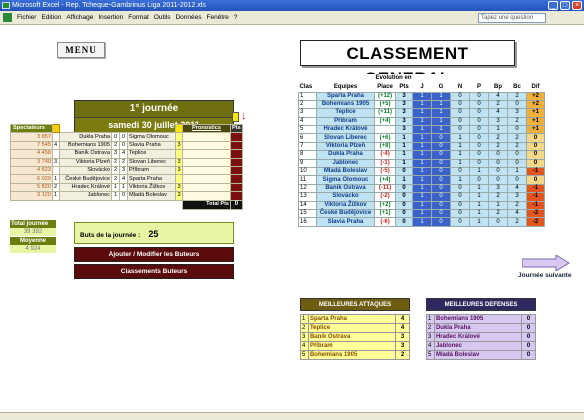  I want to click on away-team: Slovan Liberec, so click(151, 162).